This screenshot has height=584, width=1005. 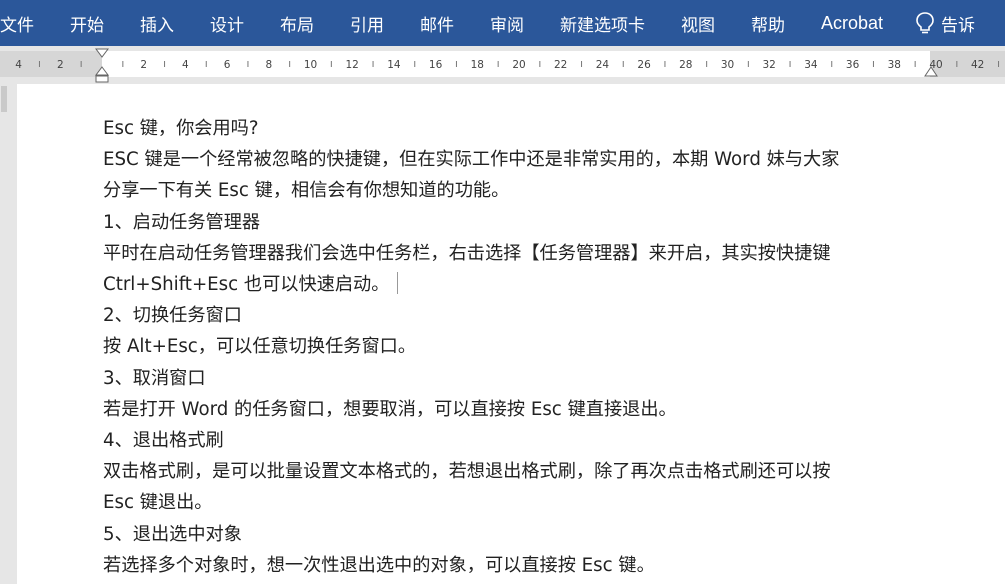 I want to click on doc-heading: 5、退出选中对象, so click(x=172, y=534).